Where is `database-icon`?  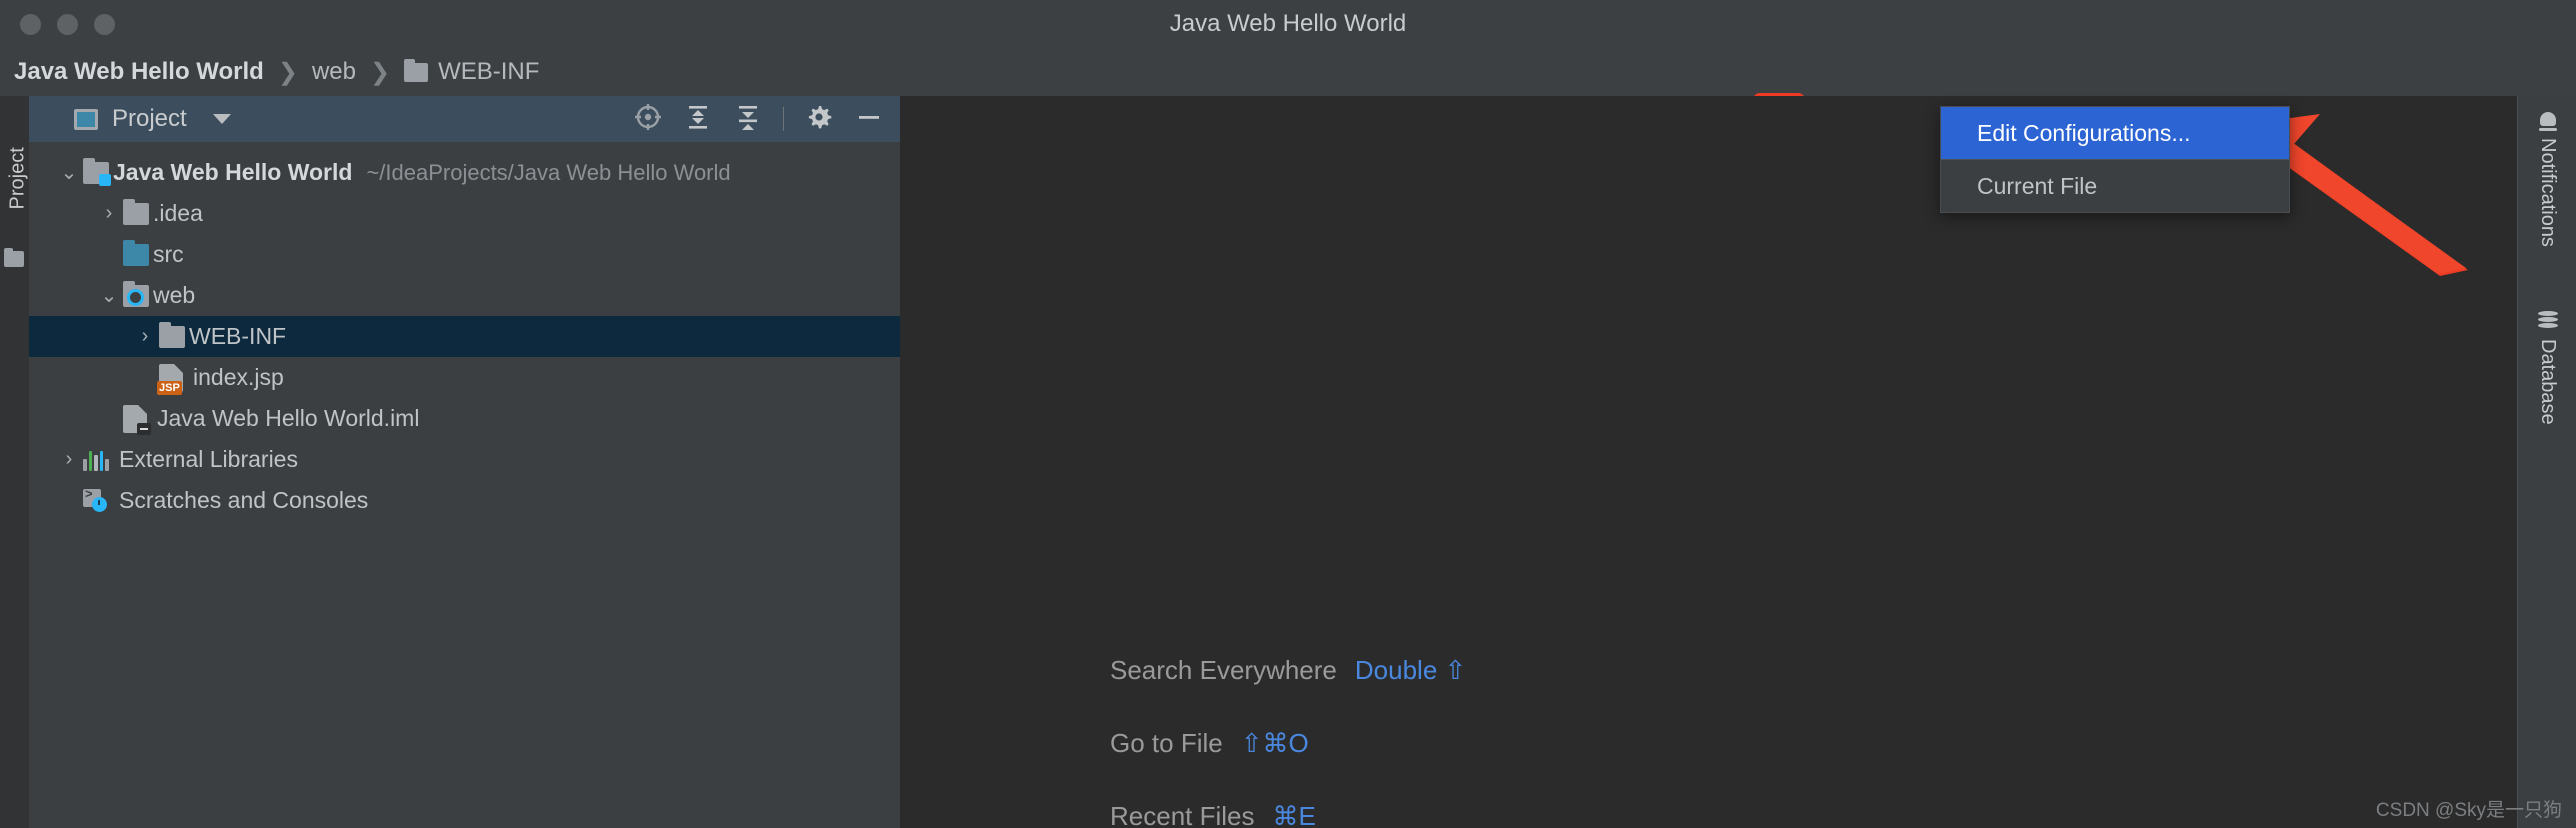 database-icon is located at coordinates (2547, 320).